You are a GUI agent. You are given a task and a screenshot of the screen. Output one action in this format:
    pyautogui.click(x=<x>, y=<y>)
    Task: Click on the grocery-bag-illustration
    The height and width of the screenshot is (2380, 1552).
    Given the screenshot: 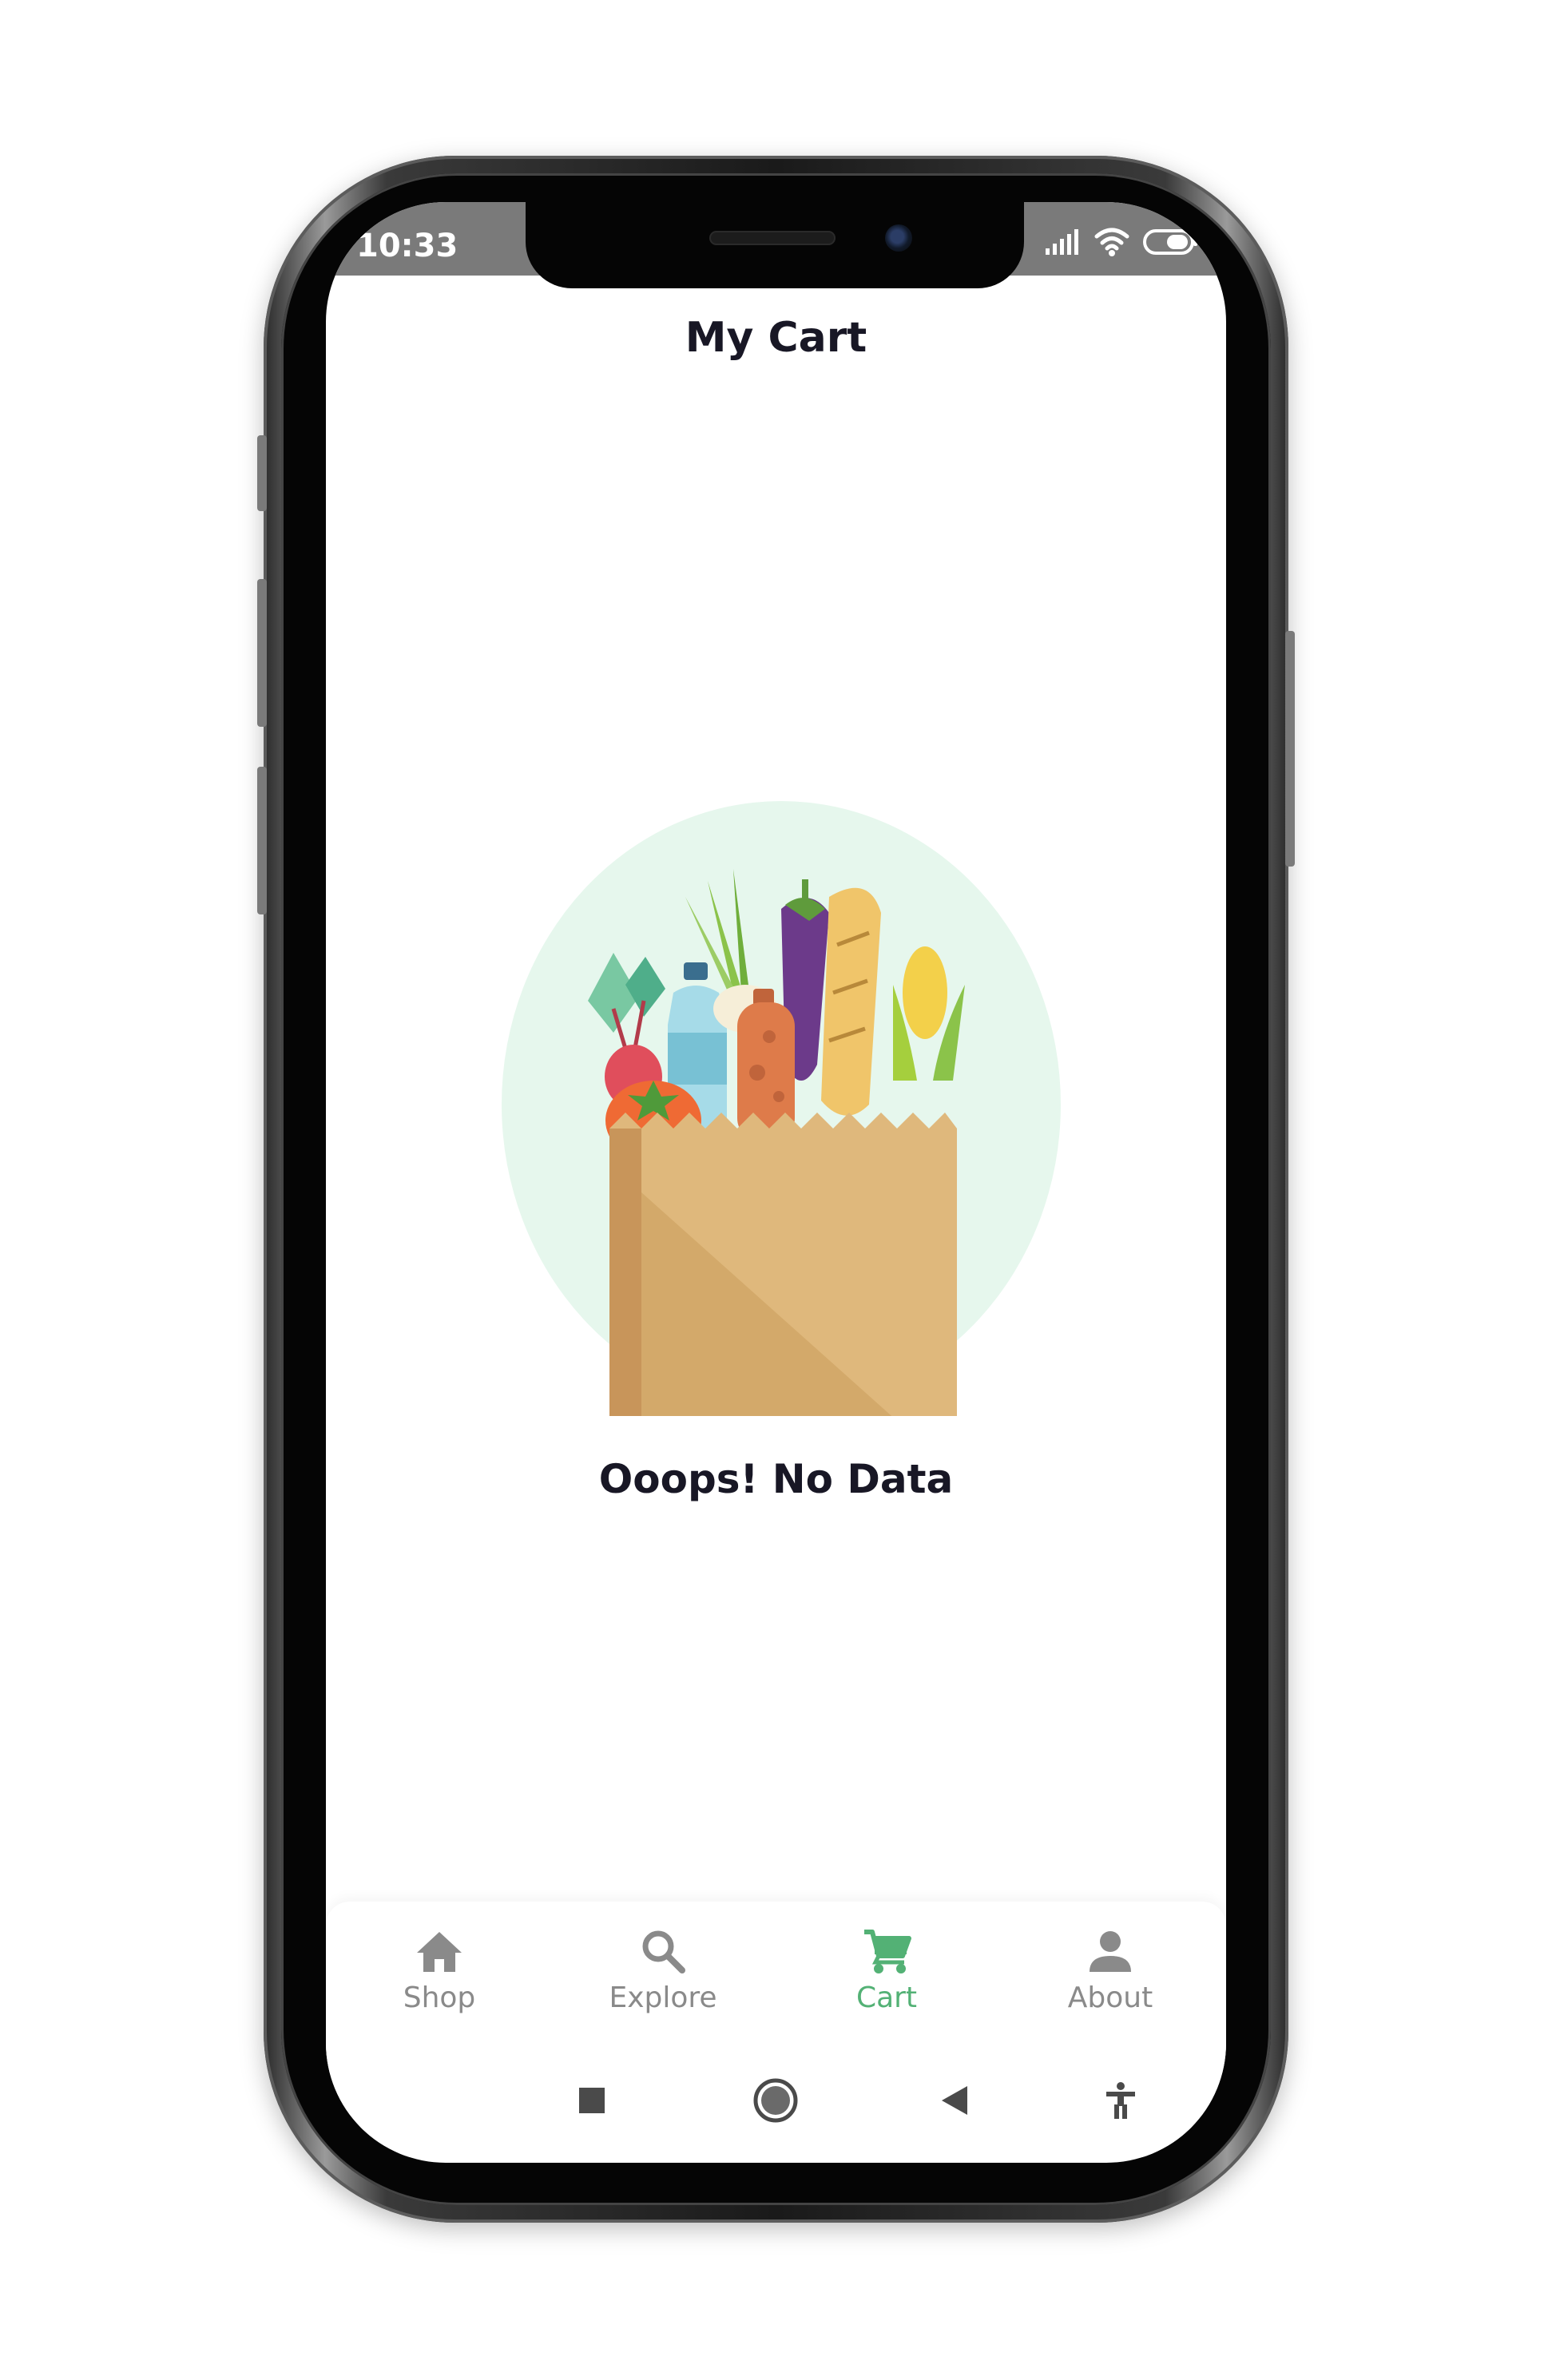 What is the action you would take?
    pyautogui.click(x=781, y=1108)
    